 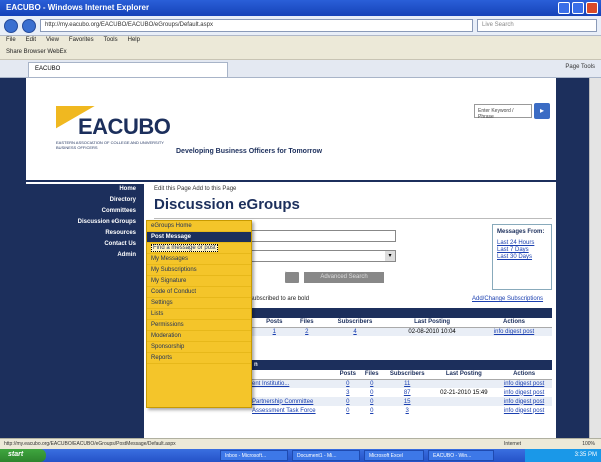 I want to click on recent-24-hours-link: Last 24 Hours, so click(x=522, y=243).